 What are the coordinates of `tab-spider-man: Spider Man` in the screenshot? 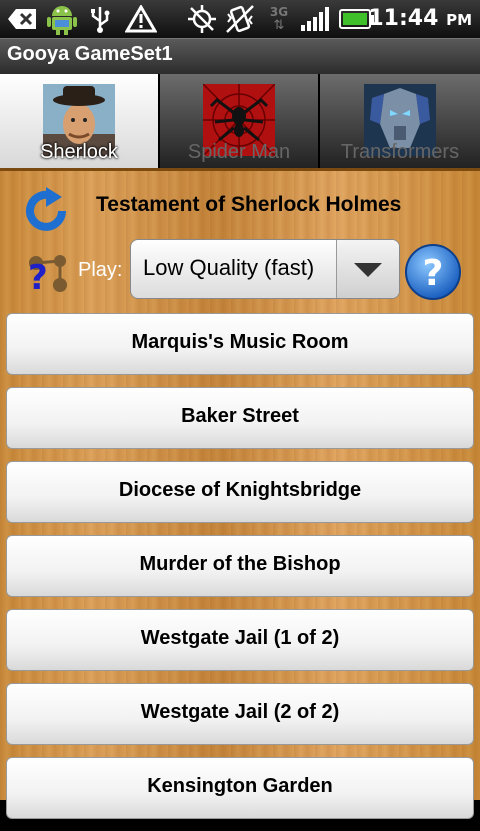 It's located at (240, 121).